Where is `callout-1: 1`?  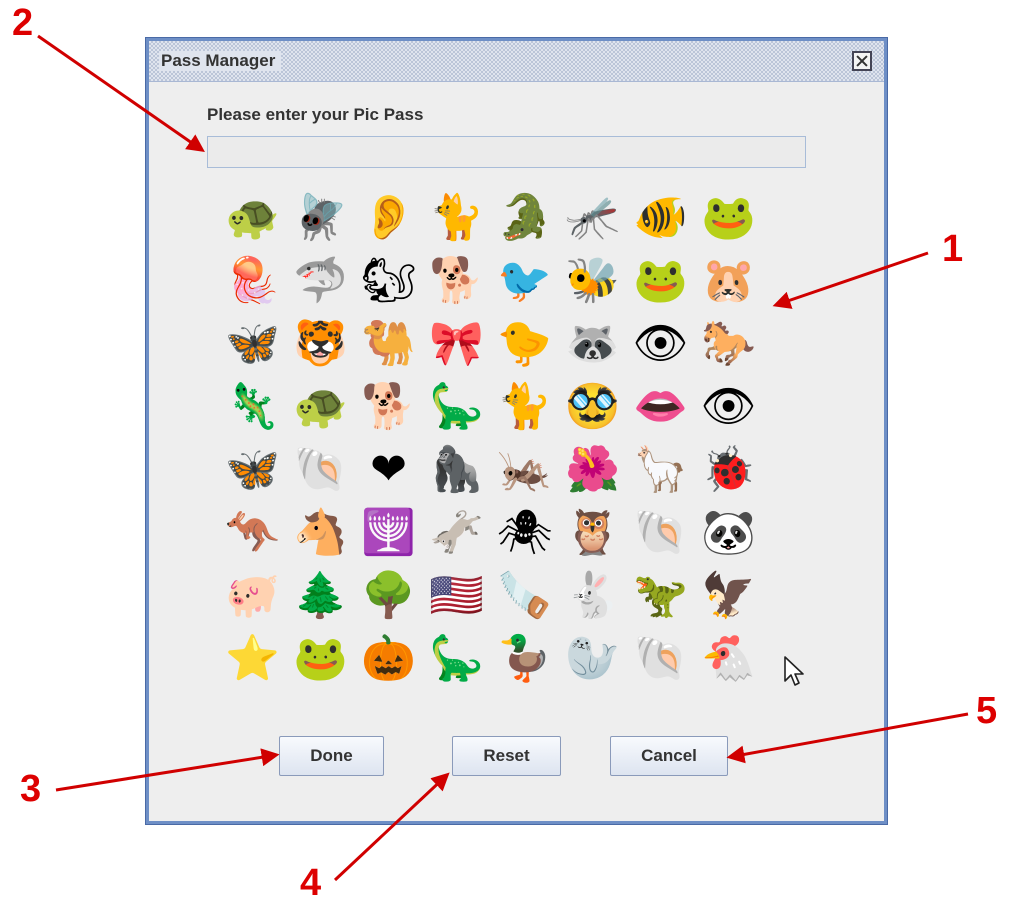
callout-1: 1 is located at coordinates (953, 249).